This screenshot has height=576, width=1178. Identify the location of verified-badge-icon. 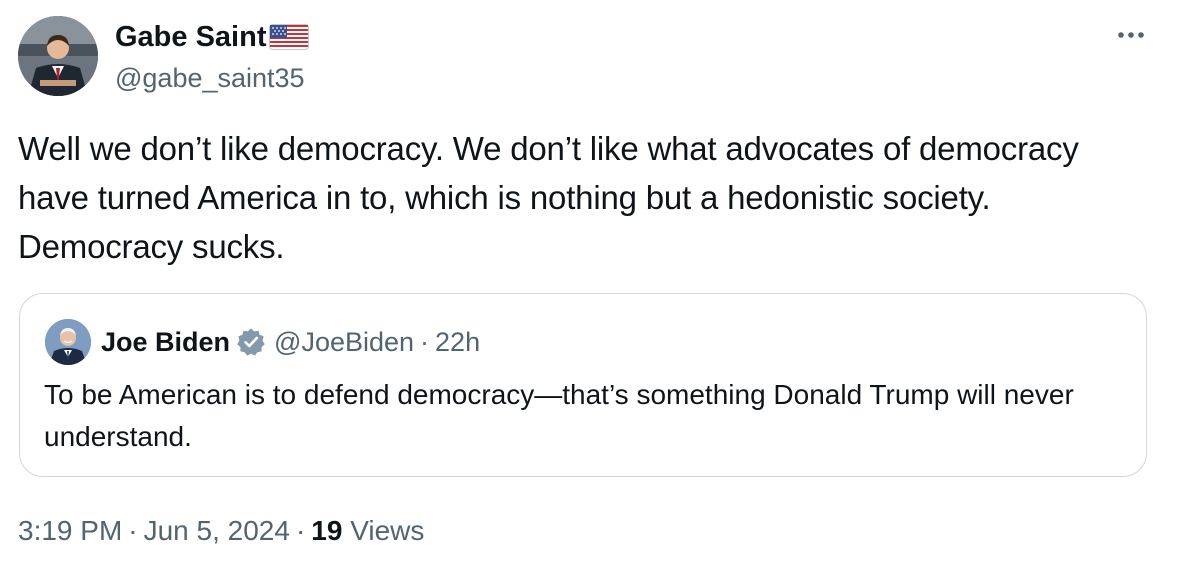
(251, 342).